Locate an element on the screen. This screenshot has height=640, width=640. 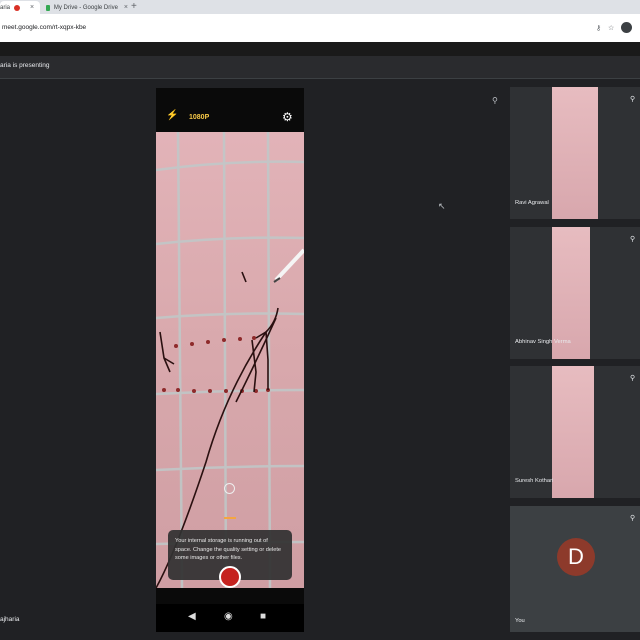
tab-meet: aria × is located at coordinates (20, 7).